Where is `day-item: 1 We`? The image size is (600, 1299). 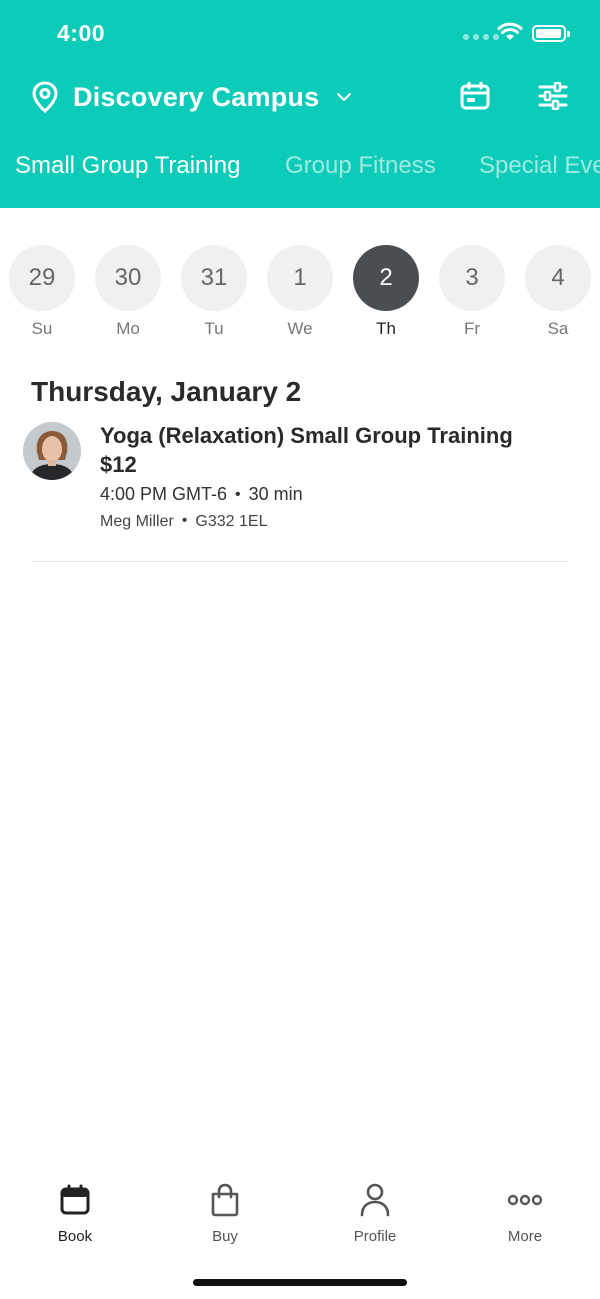 day-item: 1 We is located at coordinates (300, 292).